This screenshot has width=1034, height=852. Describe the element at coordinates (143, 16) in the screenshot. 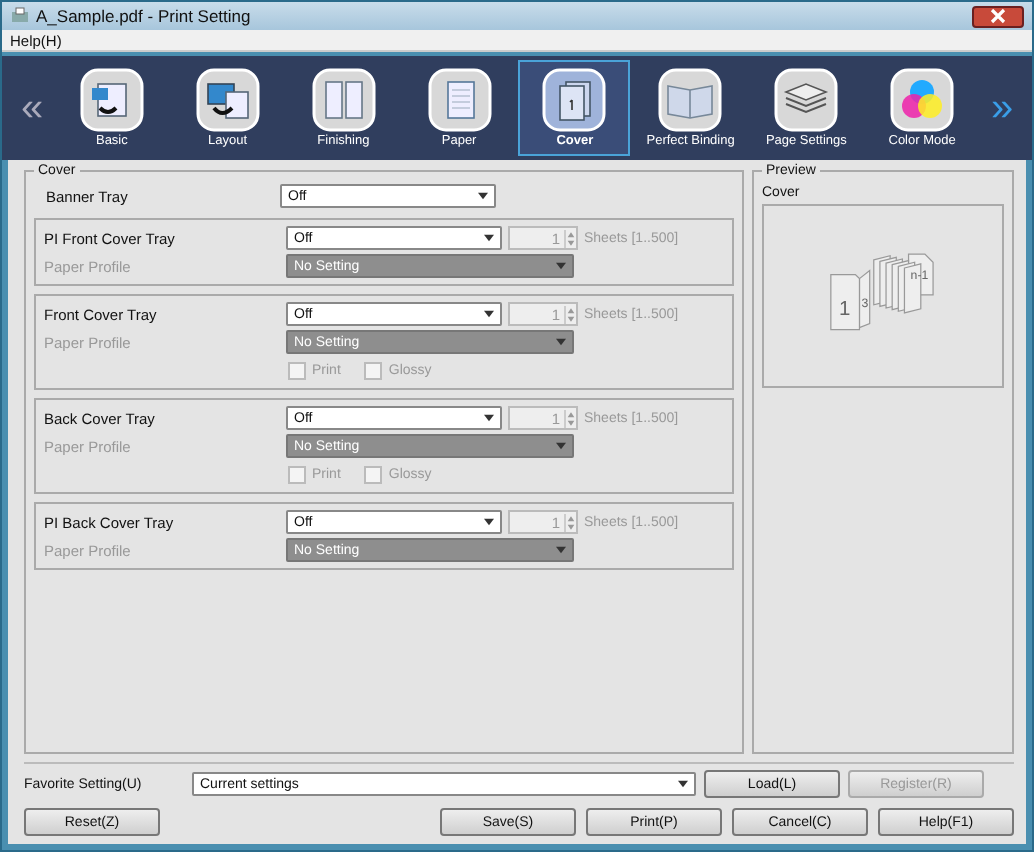

I see `window-title: A_Sample.pdf - Print Setting` at that location.